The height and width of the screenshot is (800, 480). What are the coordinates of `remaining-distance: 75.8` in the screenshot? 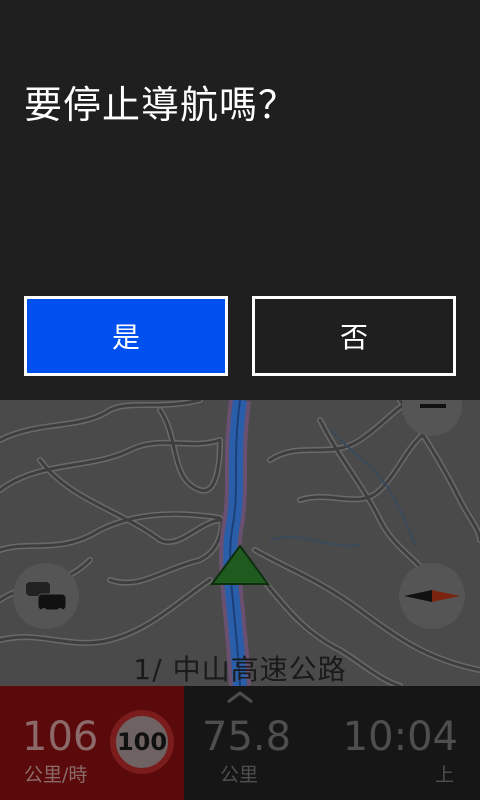 It's located at (247, 737).